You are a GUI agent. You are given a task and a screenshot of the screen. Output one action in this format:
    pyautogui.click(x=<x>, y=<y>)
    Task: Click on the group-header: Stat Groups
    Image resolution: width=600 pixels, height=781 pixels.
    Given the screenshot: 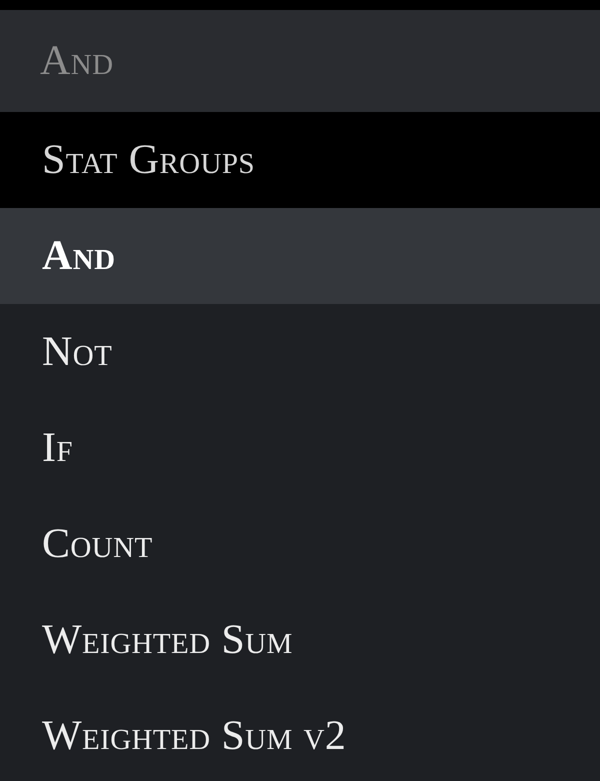 What is the action you would take?
    pyautogui.click(x=300, y=160)
    